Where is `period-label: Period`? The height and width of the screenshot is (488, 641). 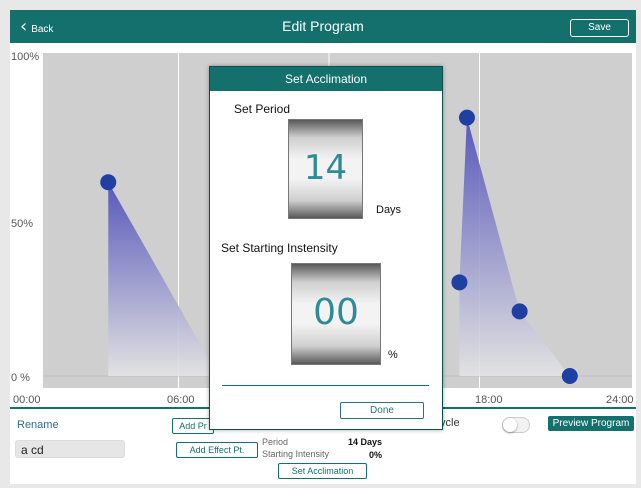
period-label: Period is located at coordinates (275, 442).